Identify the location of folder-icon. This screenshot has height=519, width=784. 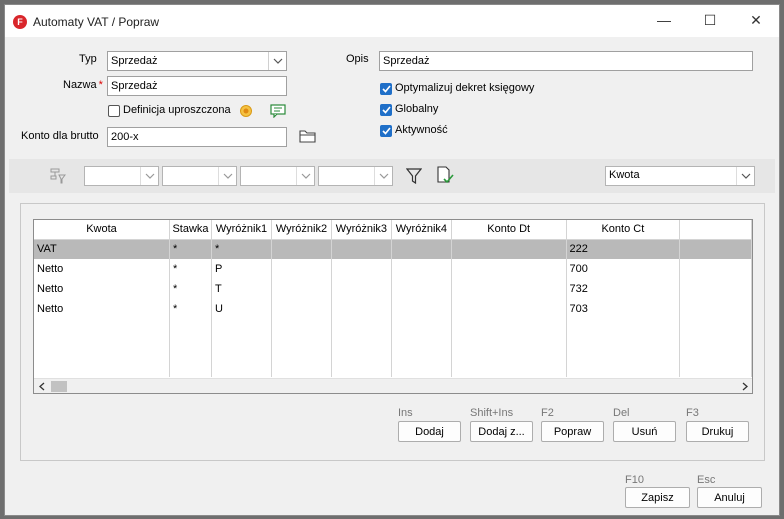
(308, 136).